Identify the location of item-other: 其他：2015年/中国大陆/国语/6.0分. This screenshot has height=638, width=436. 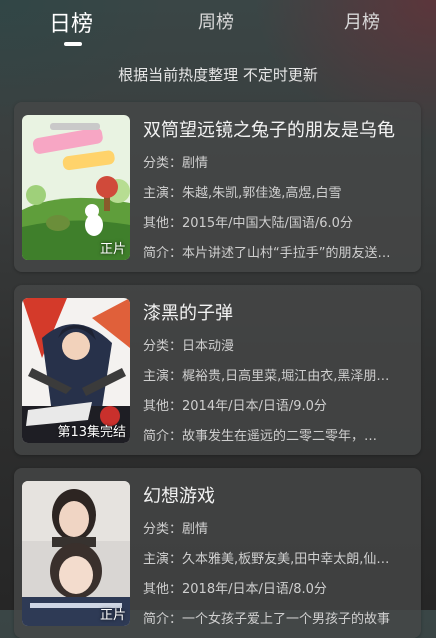
(248, 223).